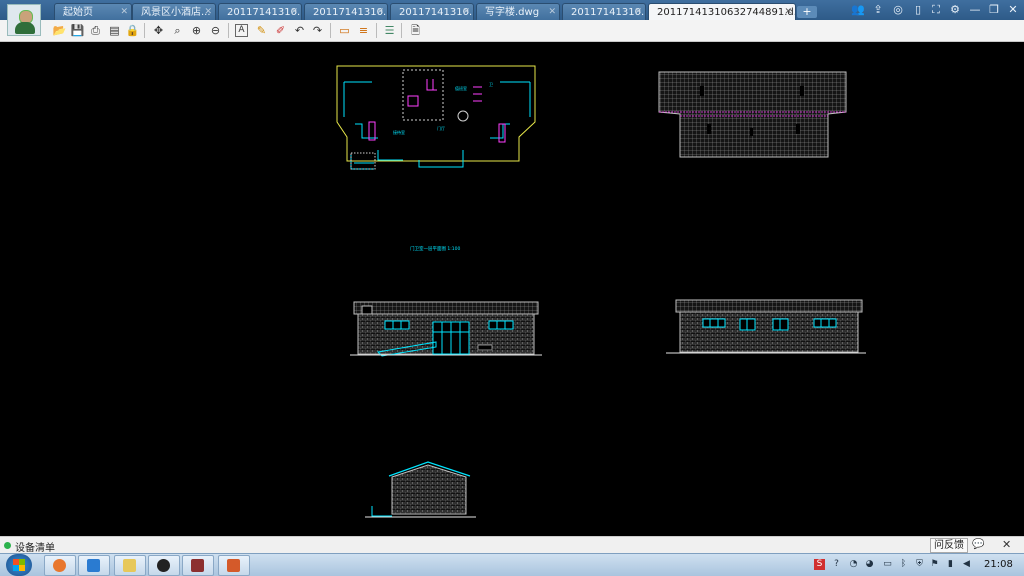 This screenshot has height=576, width=1024. I want to click on status-bar: 设备清单 问反馈 💬 ✕, so click(512, 545).